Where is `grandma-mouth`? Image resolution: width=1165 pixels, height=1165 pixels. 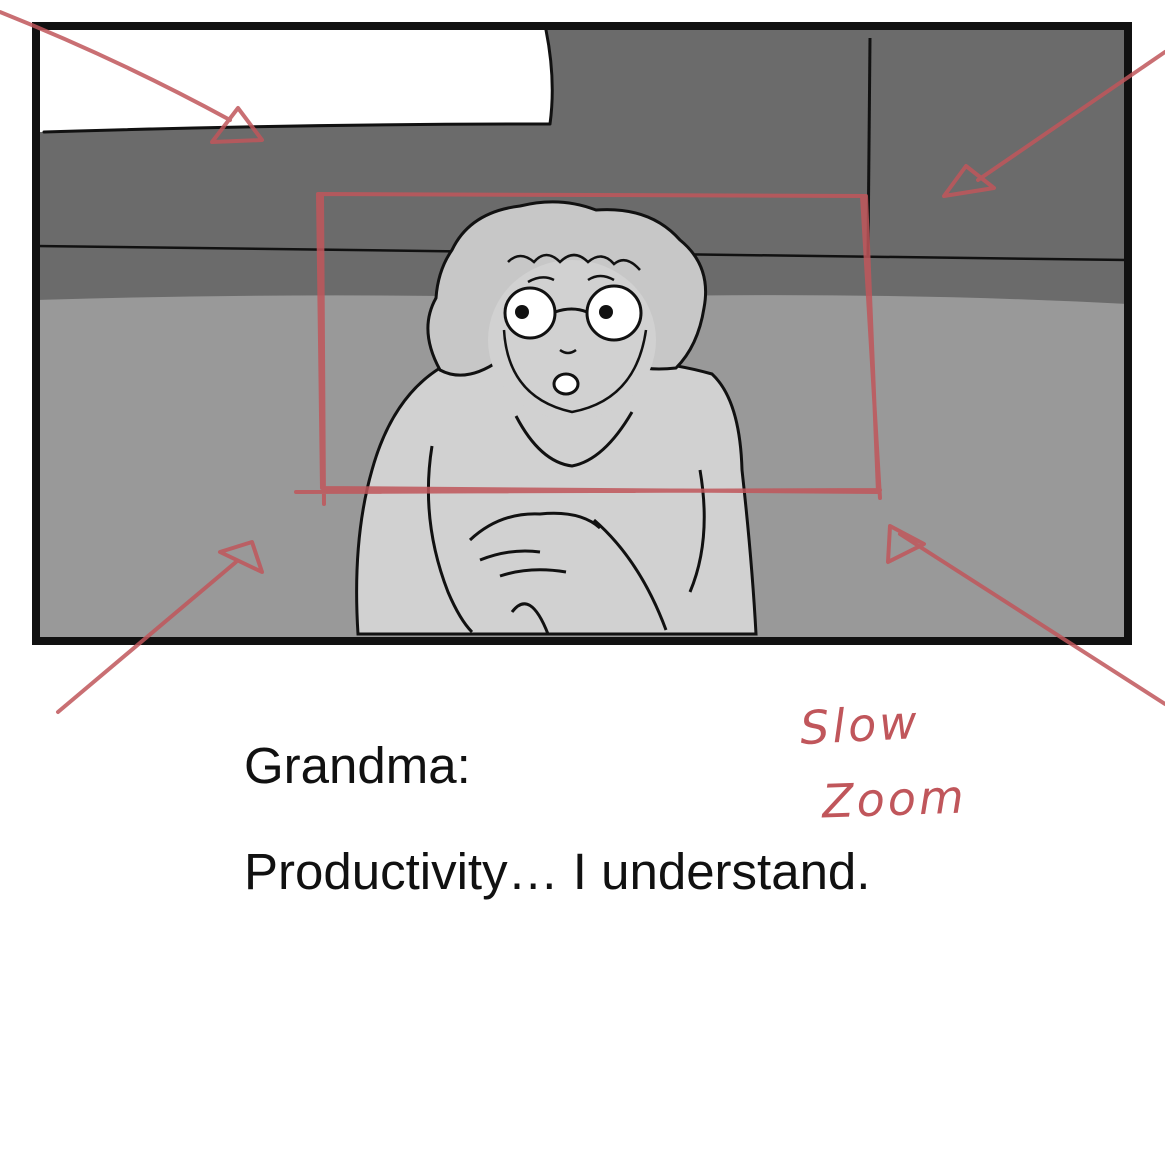
grandma-mouth is located at coordinates (566, 384).